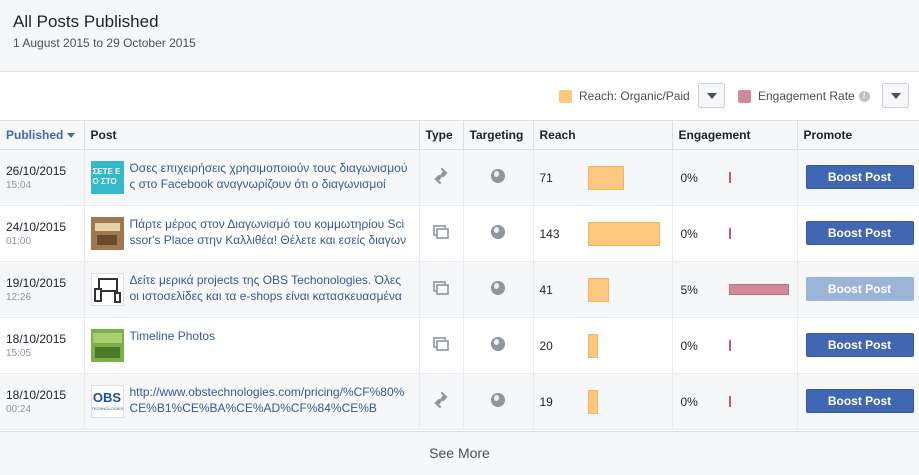 This screenshot has height=475, width=919. I want to click on reach-metric-dropdown, so click(711, 95).